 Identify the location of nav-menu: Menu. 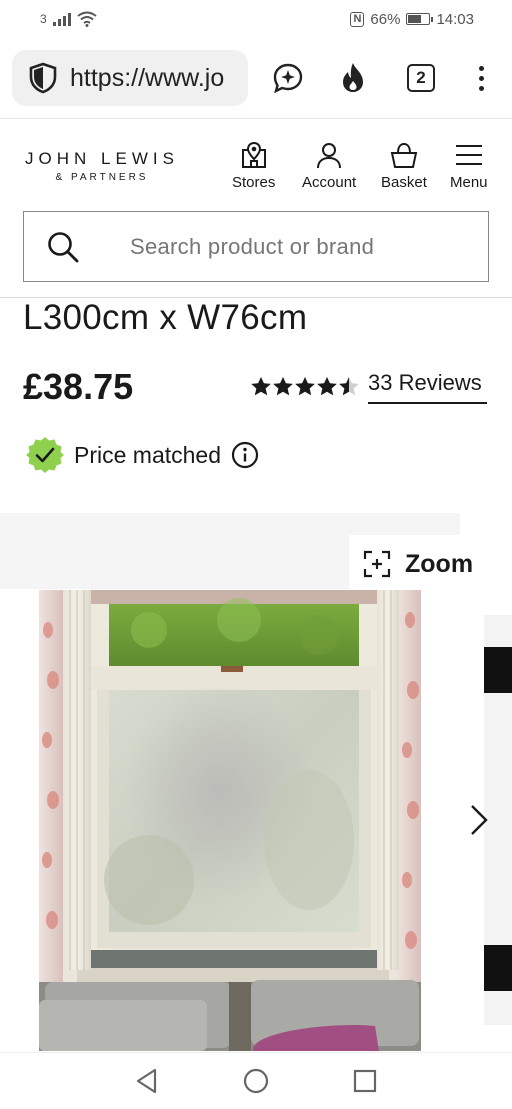
(469, 166).